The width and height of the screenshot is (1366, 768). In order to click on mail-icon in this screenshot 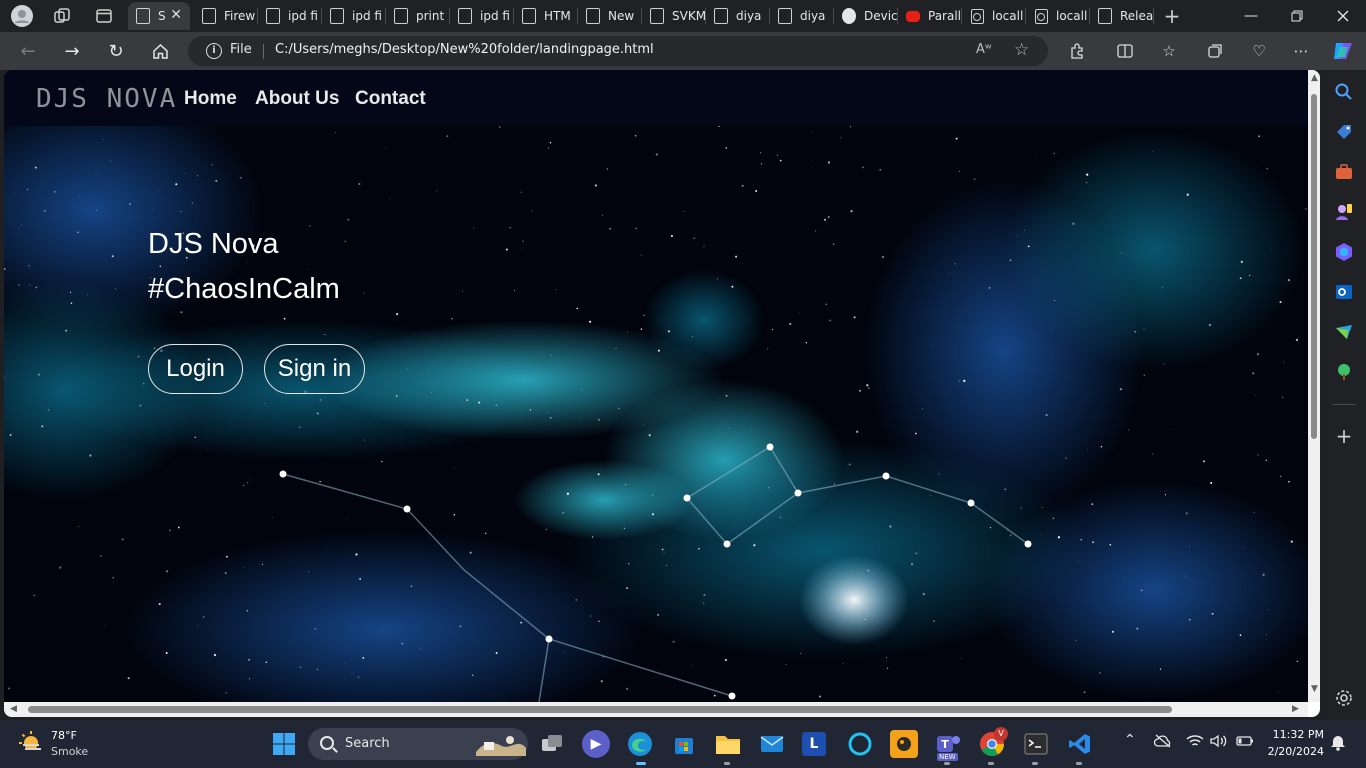, I will do `click(772, 744)`.